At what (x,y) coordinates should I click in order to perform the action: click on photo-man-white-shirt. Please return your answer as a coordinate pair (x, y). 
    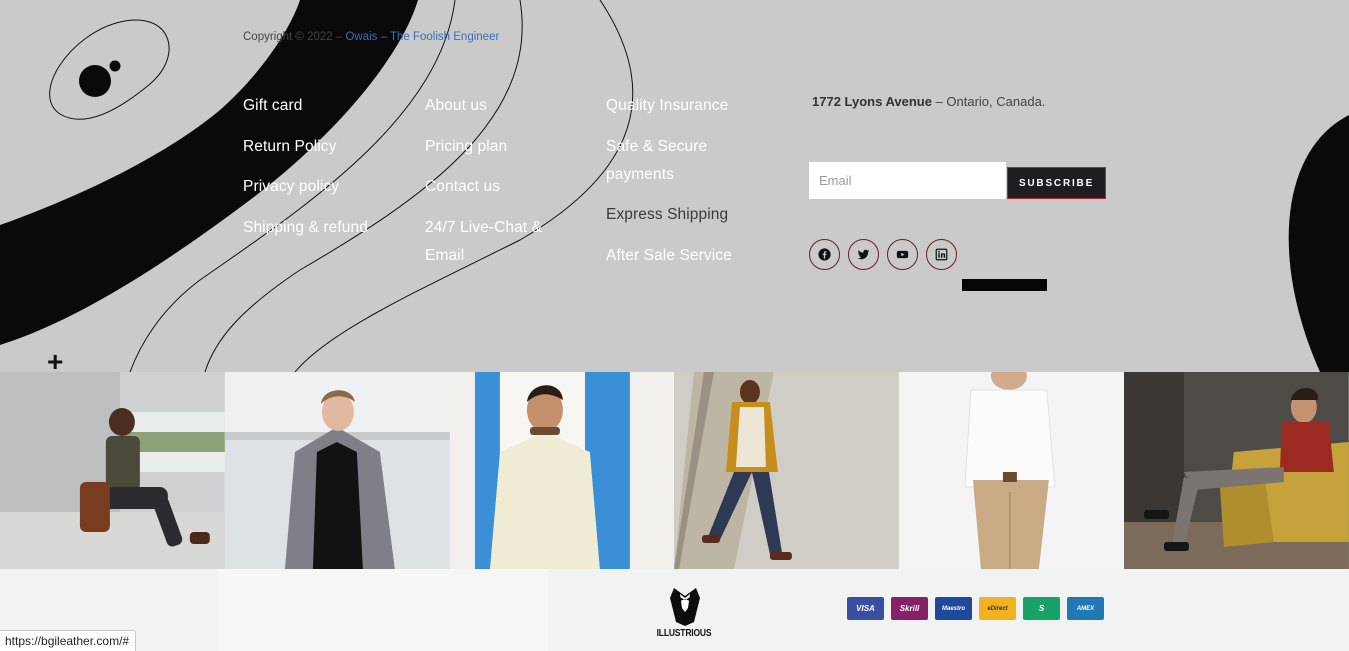
    Looking at the image, I should click on (1011, 470).